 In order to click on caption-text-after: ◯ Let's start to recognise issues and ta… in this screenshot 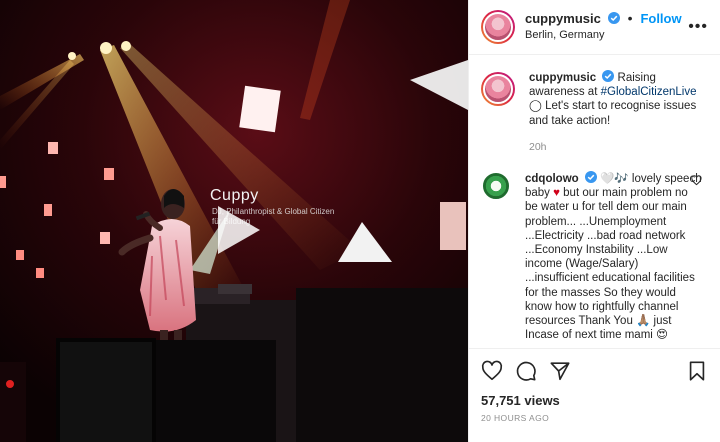, I will do `click(613, 113)`.